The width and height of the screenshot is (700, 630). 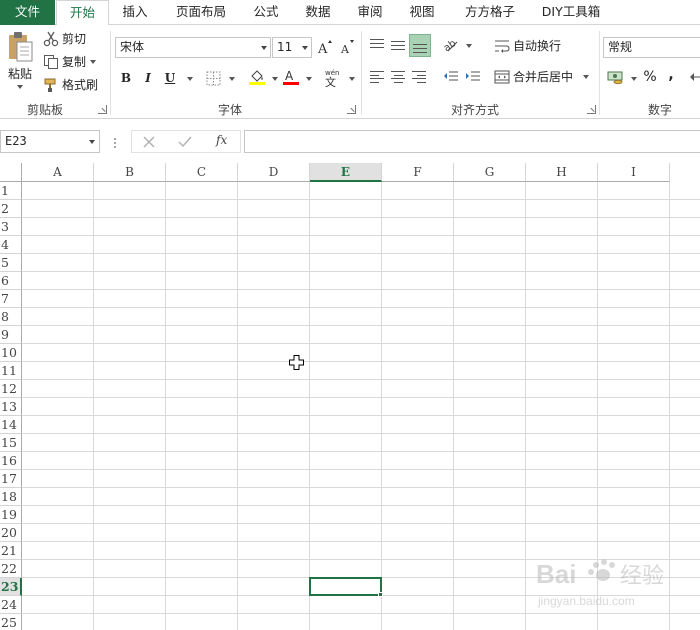 What do you see at coordinates (419, 77) in the screenshot?
I see `align-right-button` at bounding box center [419, 77].